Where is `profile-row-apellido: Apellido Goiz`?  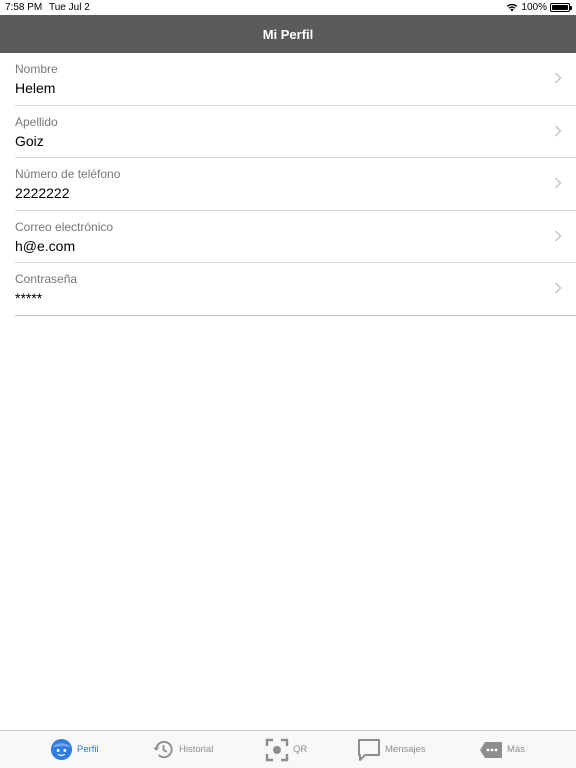 profile-row-apellido: Apellido Goiz is located at coordinates (295, 132).